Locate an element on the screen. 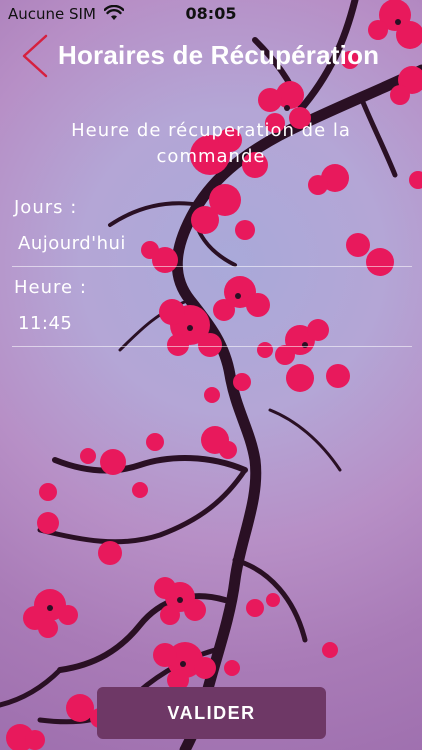 The width and height of the screenshot is (422, 750). days-value: Aujourd'hui is located at coordinates (72, 243).